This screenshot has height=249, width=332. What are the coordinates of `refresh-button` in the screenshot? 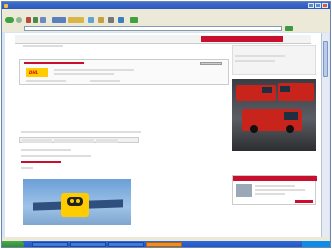 It's located at (35, 20).